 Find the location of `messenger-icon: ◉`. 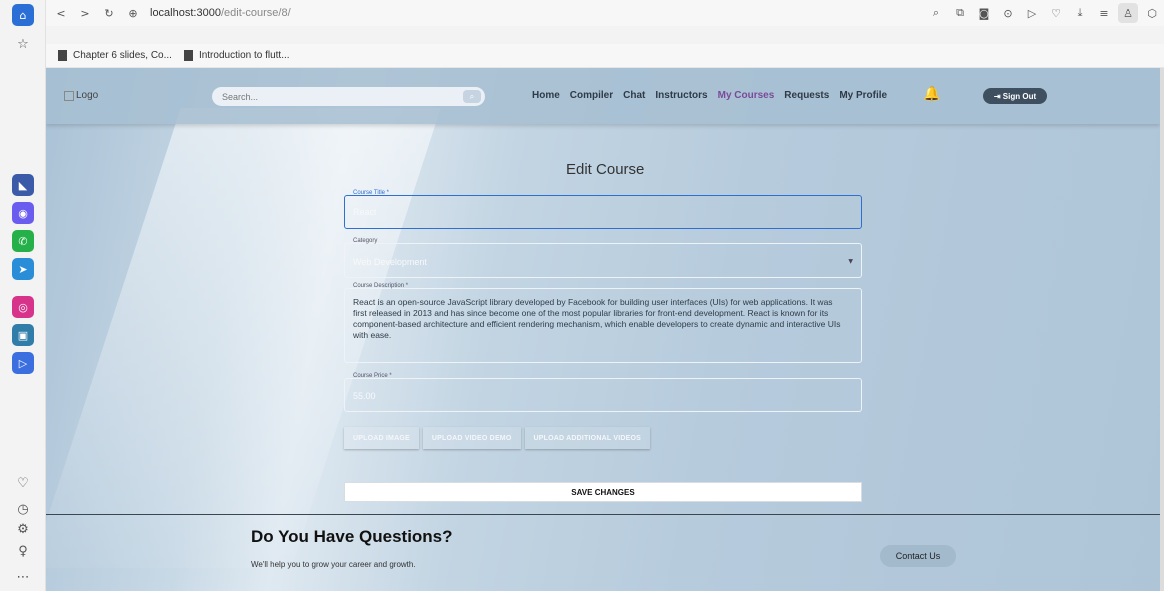

messenger-icon: ◉ is located at coordinates (23, 213).